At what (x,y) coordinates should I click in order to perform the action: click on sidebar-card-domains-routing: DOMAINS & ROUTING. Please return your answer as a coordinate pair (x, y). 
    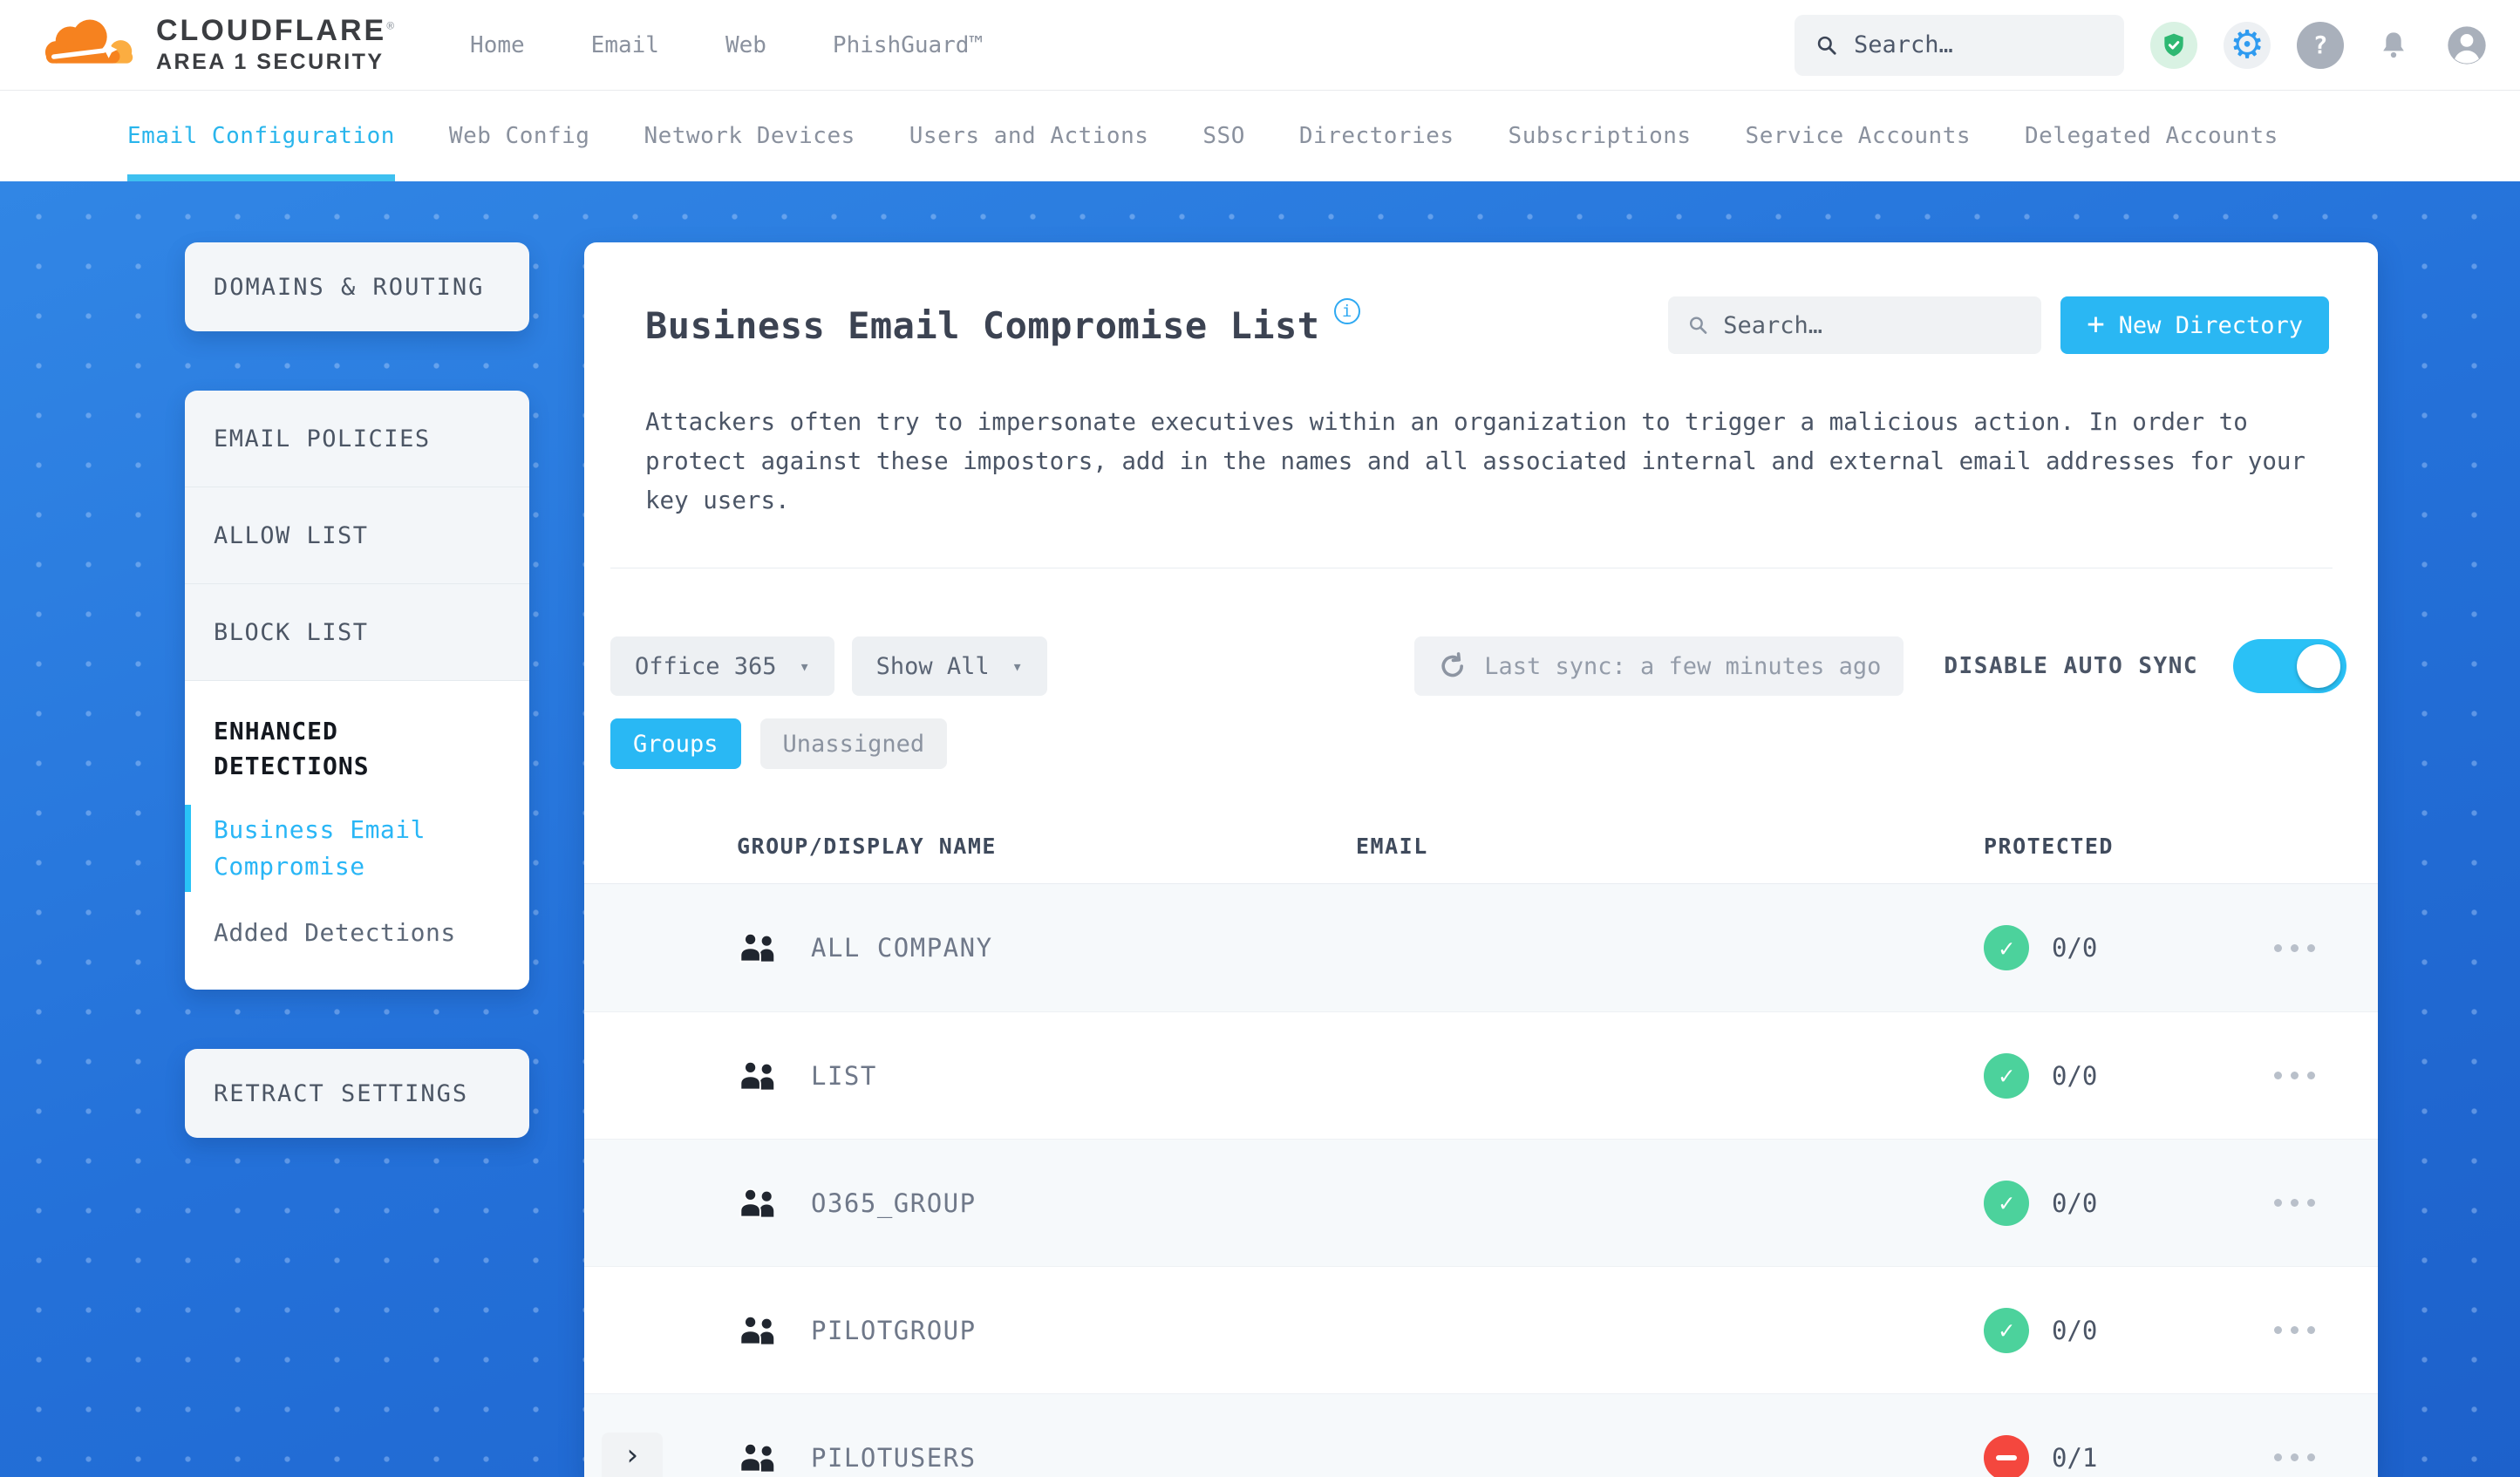
    Looking at the image, I should click on (357, 286).